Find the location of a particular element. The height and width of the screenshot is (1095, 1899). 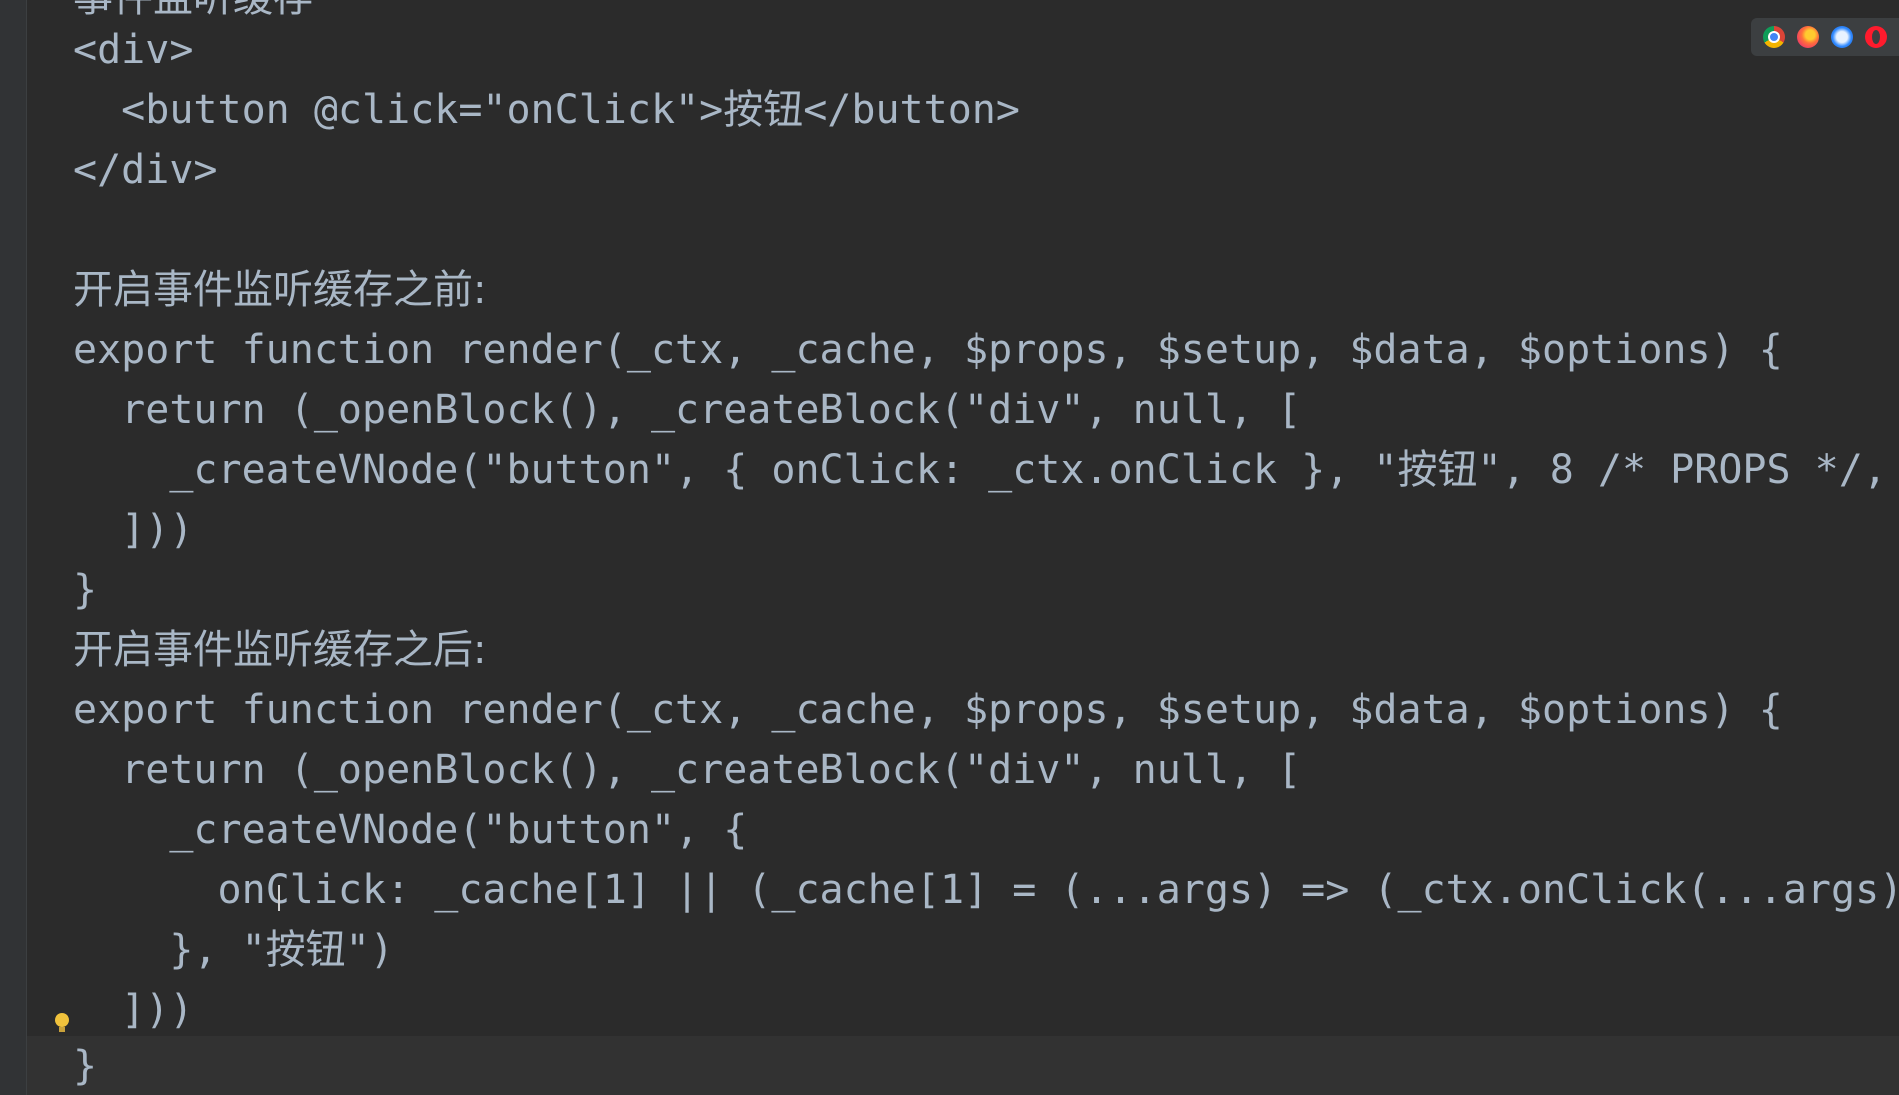

code-line-active: } is located at coordinates (963, 1065).